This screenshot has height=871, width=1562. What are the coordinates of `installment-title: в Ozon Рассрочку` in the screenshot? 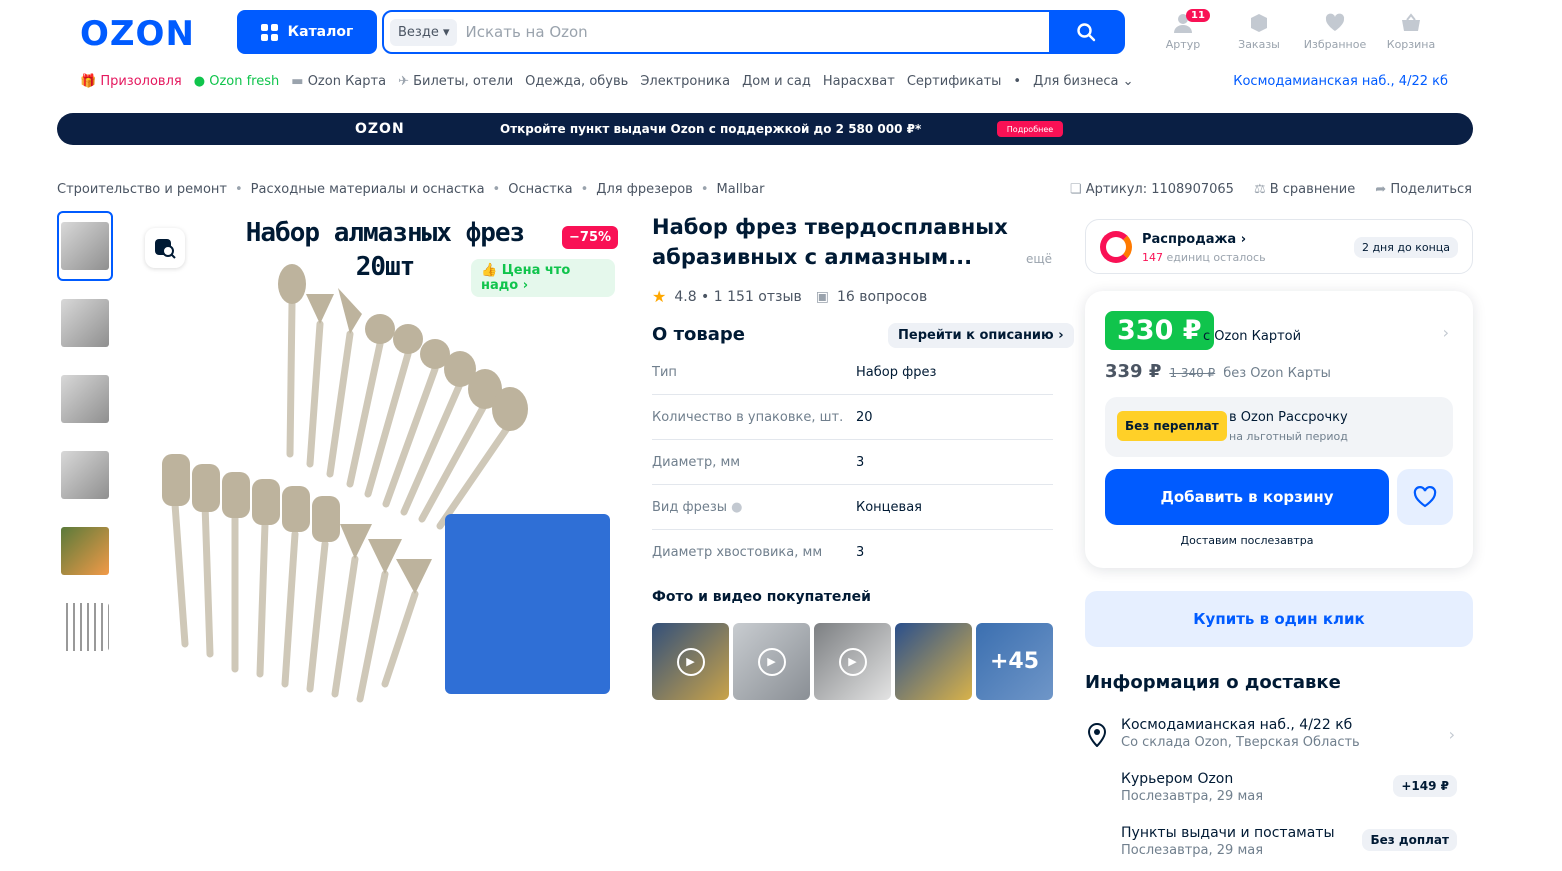 It's located at (1288, 417).